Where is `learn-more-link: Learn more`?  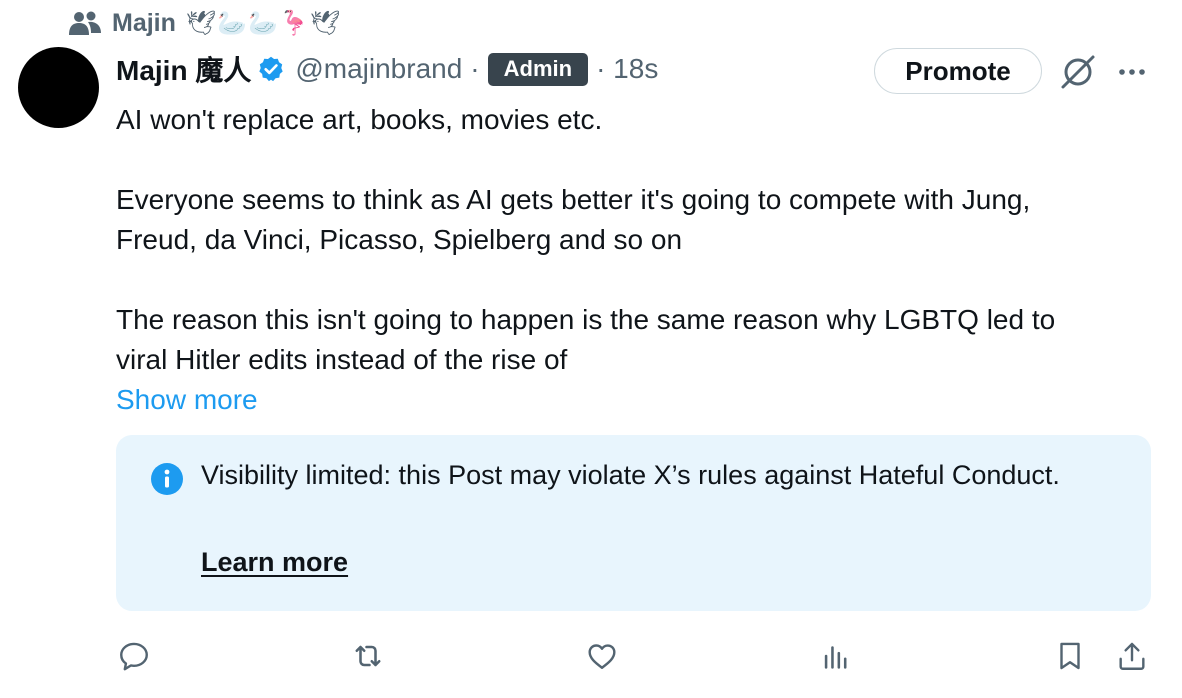
learn-more-link: Learn more is located at coordinates (274, 562).